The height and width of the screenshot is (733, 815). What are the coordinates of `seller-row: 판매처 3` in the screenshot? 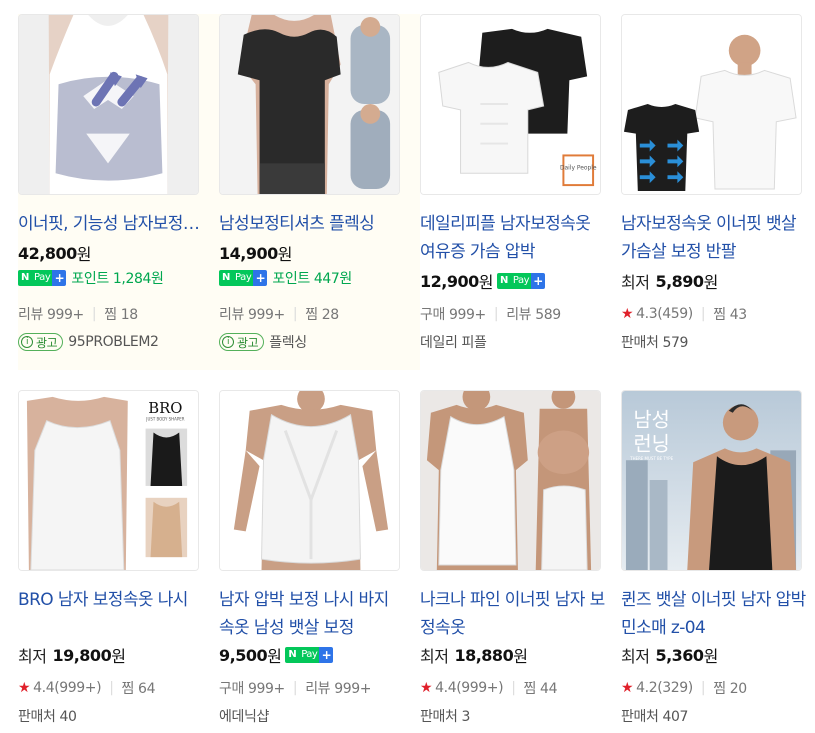 It's located at (445, 716).